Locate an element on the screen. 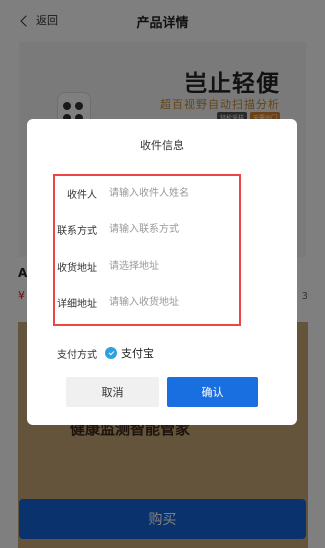 This screenshot has height=548, width=325. contact-row: 联系方式 is located at coordinates (147, 229).